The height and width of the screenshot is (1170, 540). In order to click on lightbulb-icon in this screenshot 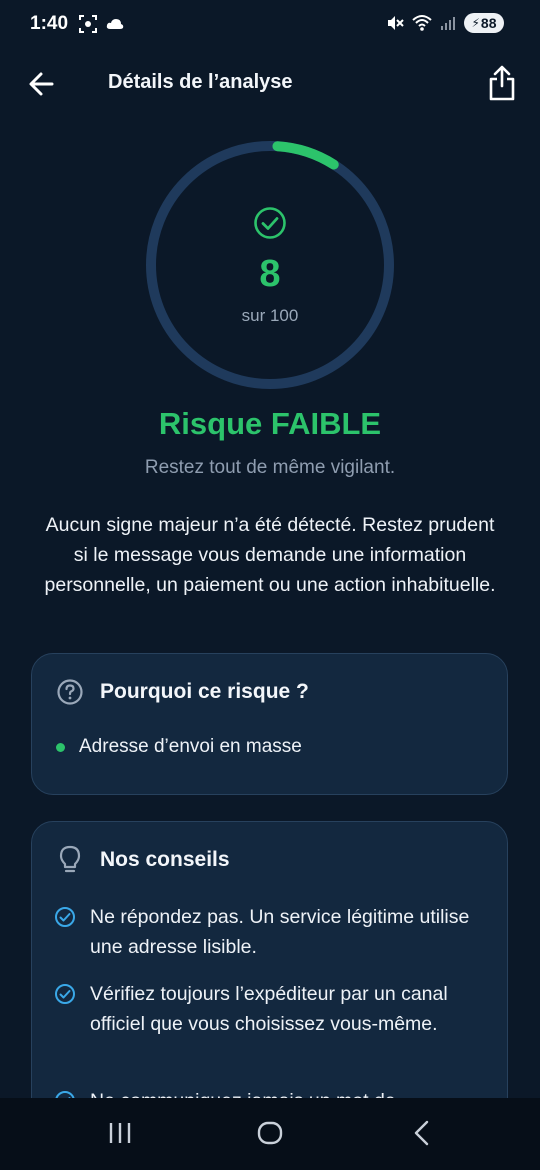, I will do `click(70, 859)`.